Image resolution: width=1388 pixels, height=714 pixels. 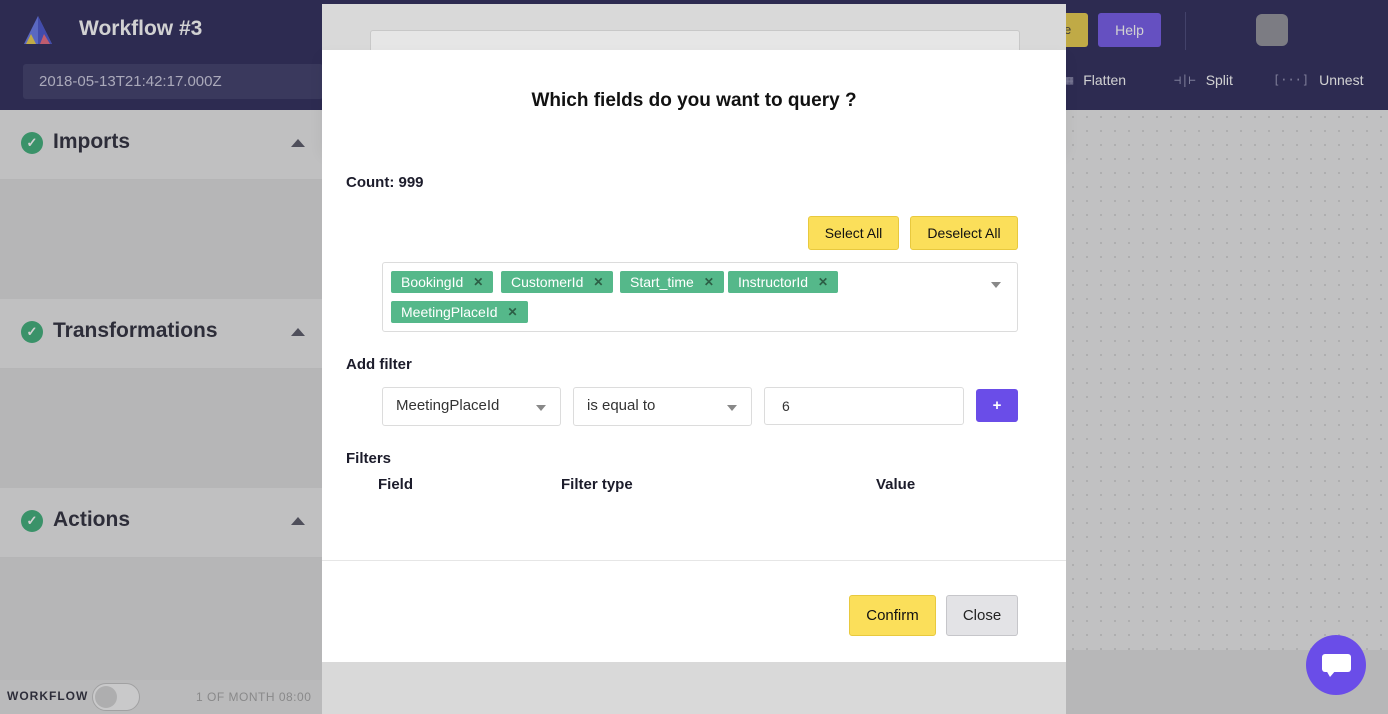 I want to click on field-tag-label: MeetingPlaceId, so click(x=449, y=312).